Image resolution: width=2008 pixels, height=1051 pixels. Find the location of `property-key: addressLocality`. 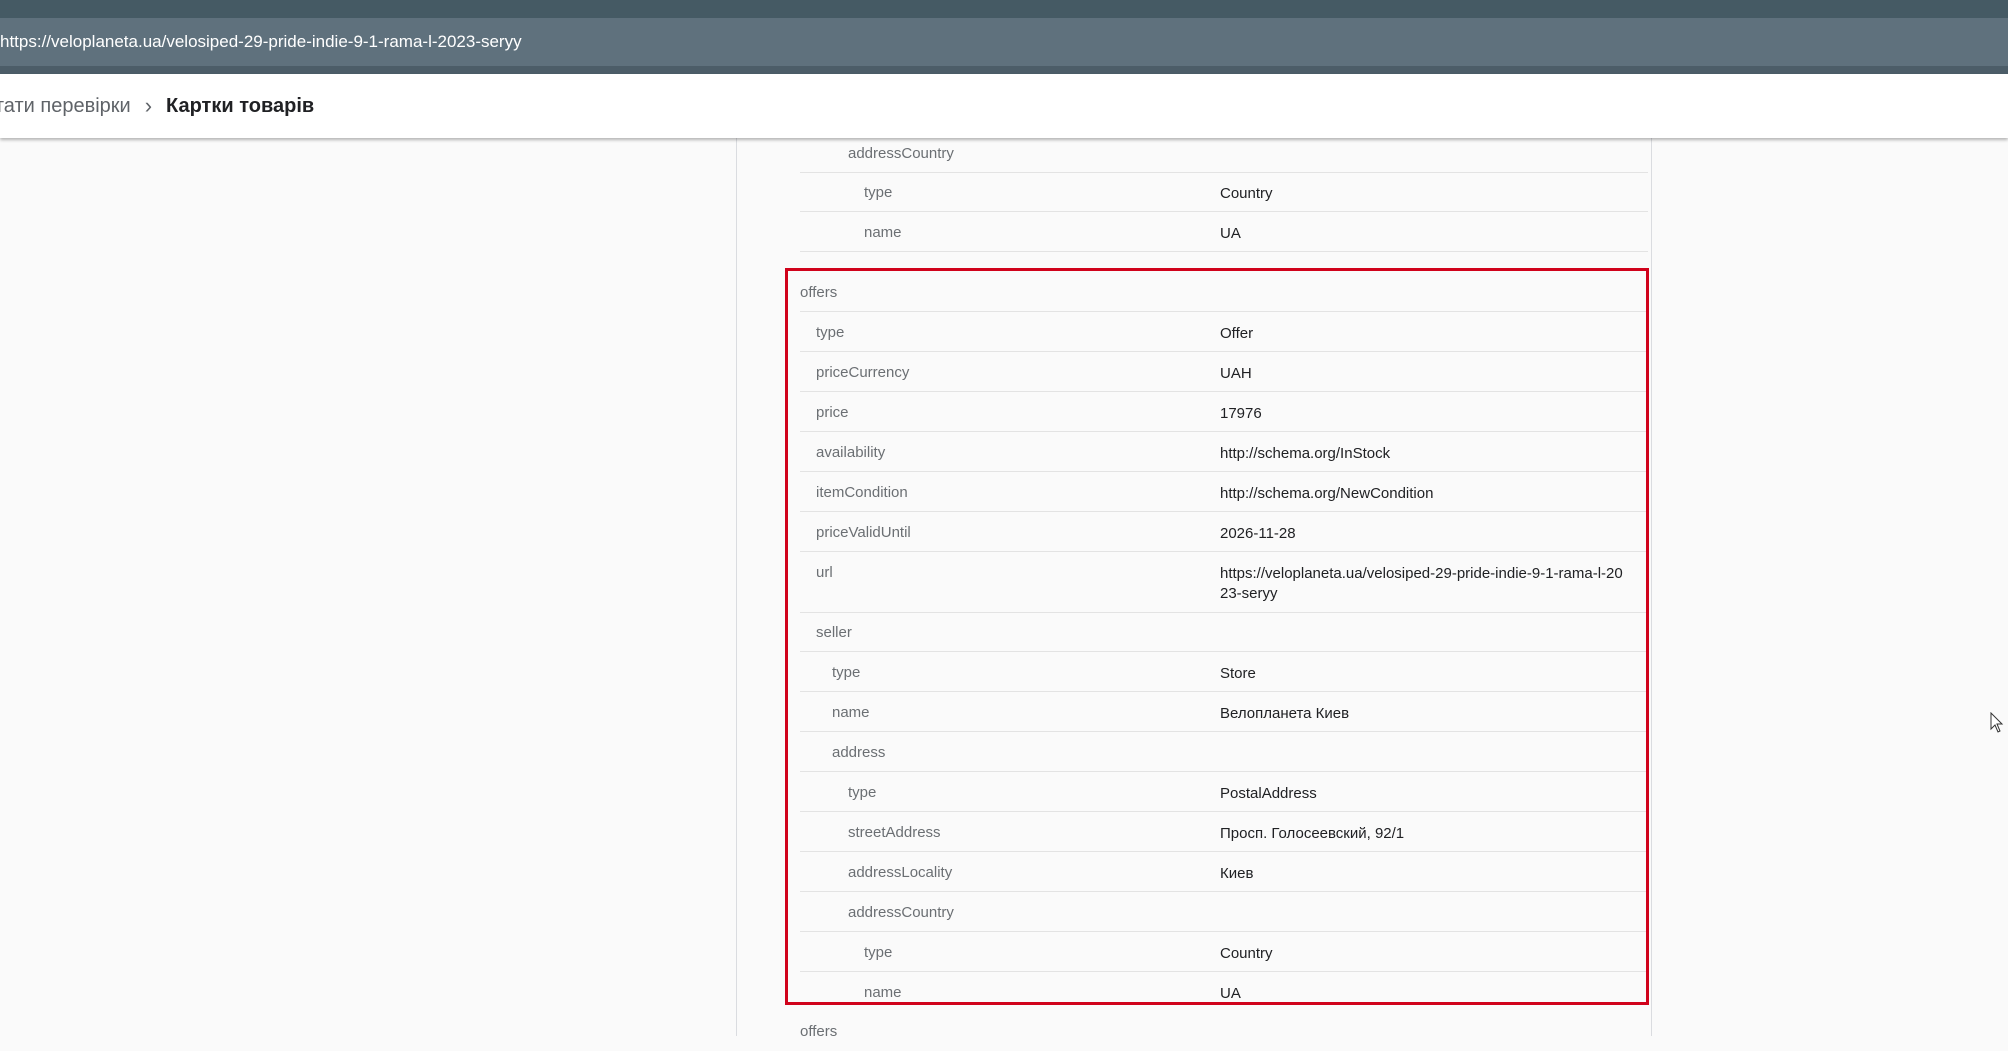

property-key: addressLocality is located at coordinates (900, 872).